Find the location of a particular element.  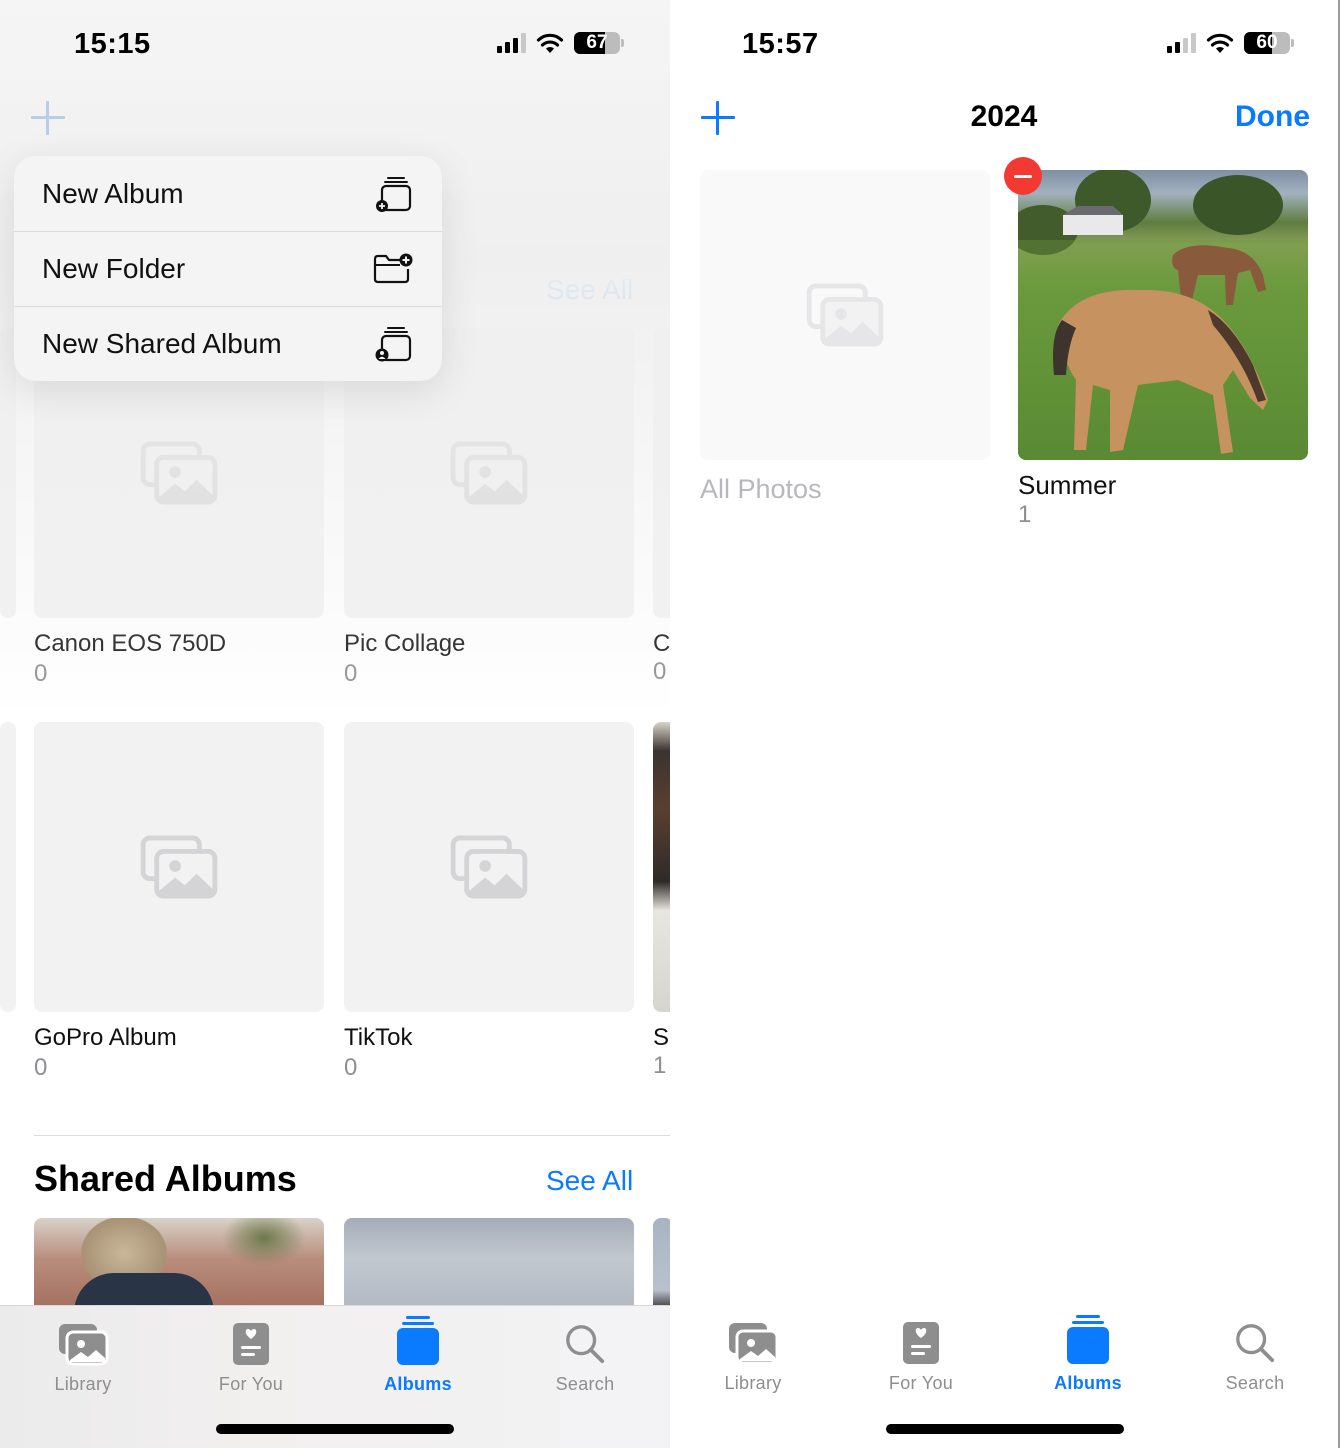

status-time: 15:15 is located at coordinates (112, 44).